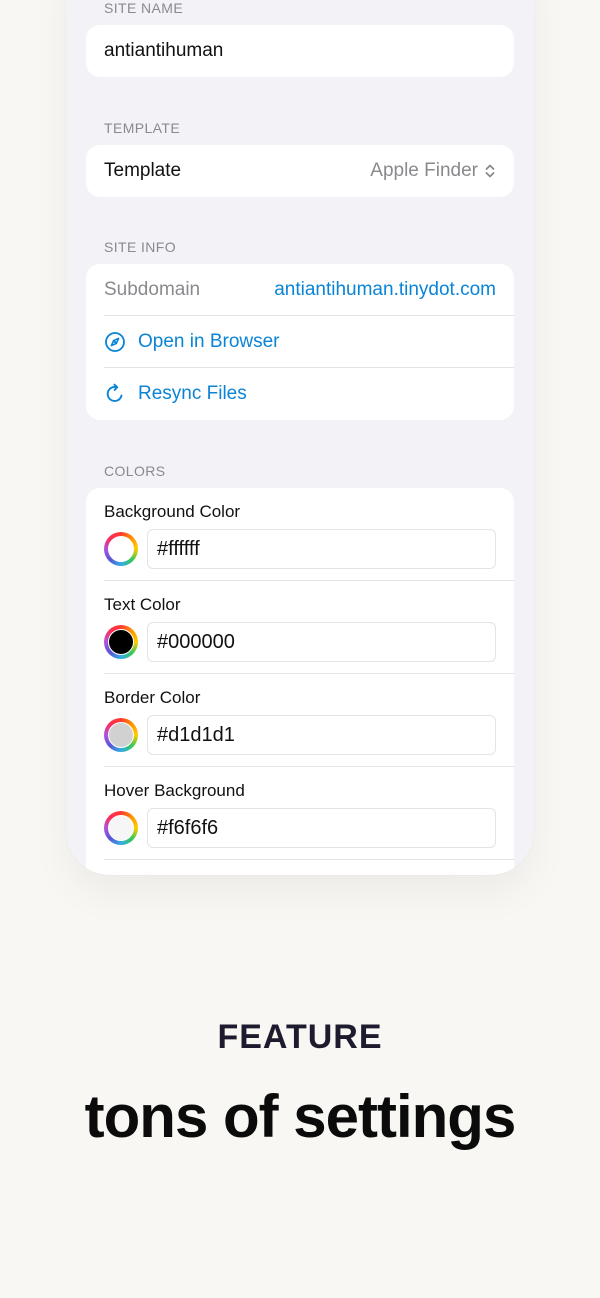 The image size is (600, 1298). Describe the element at coordinates (300, 1116) in the screenshot. I see `headline: tons of settings` at that location.